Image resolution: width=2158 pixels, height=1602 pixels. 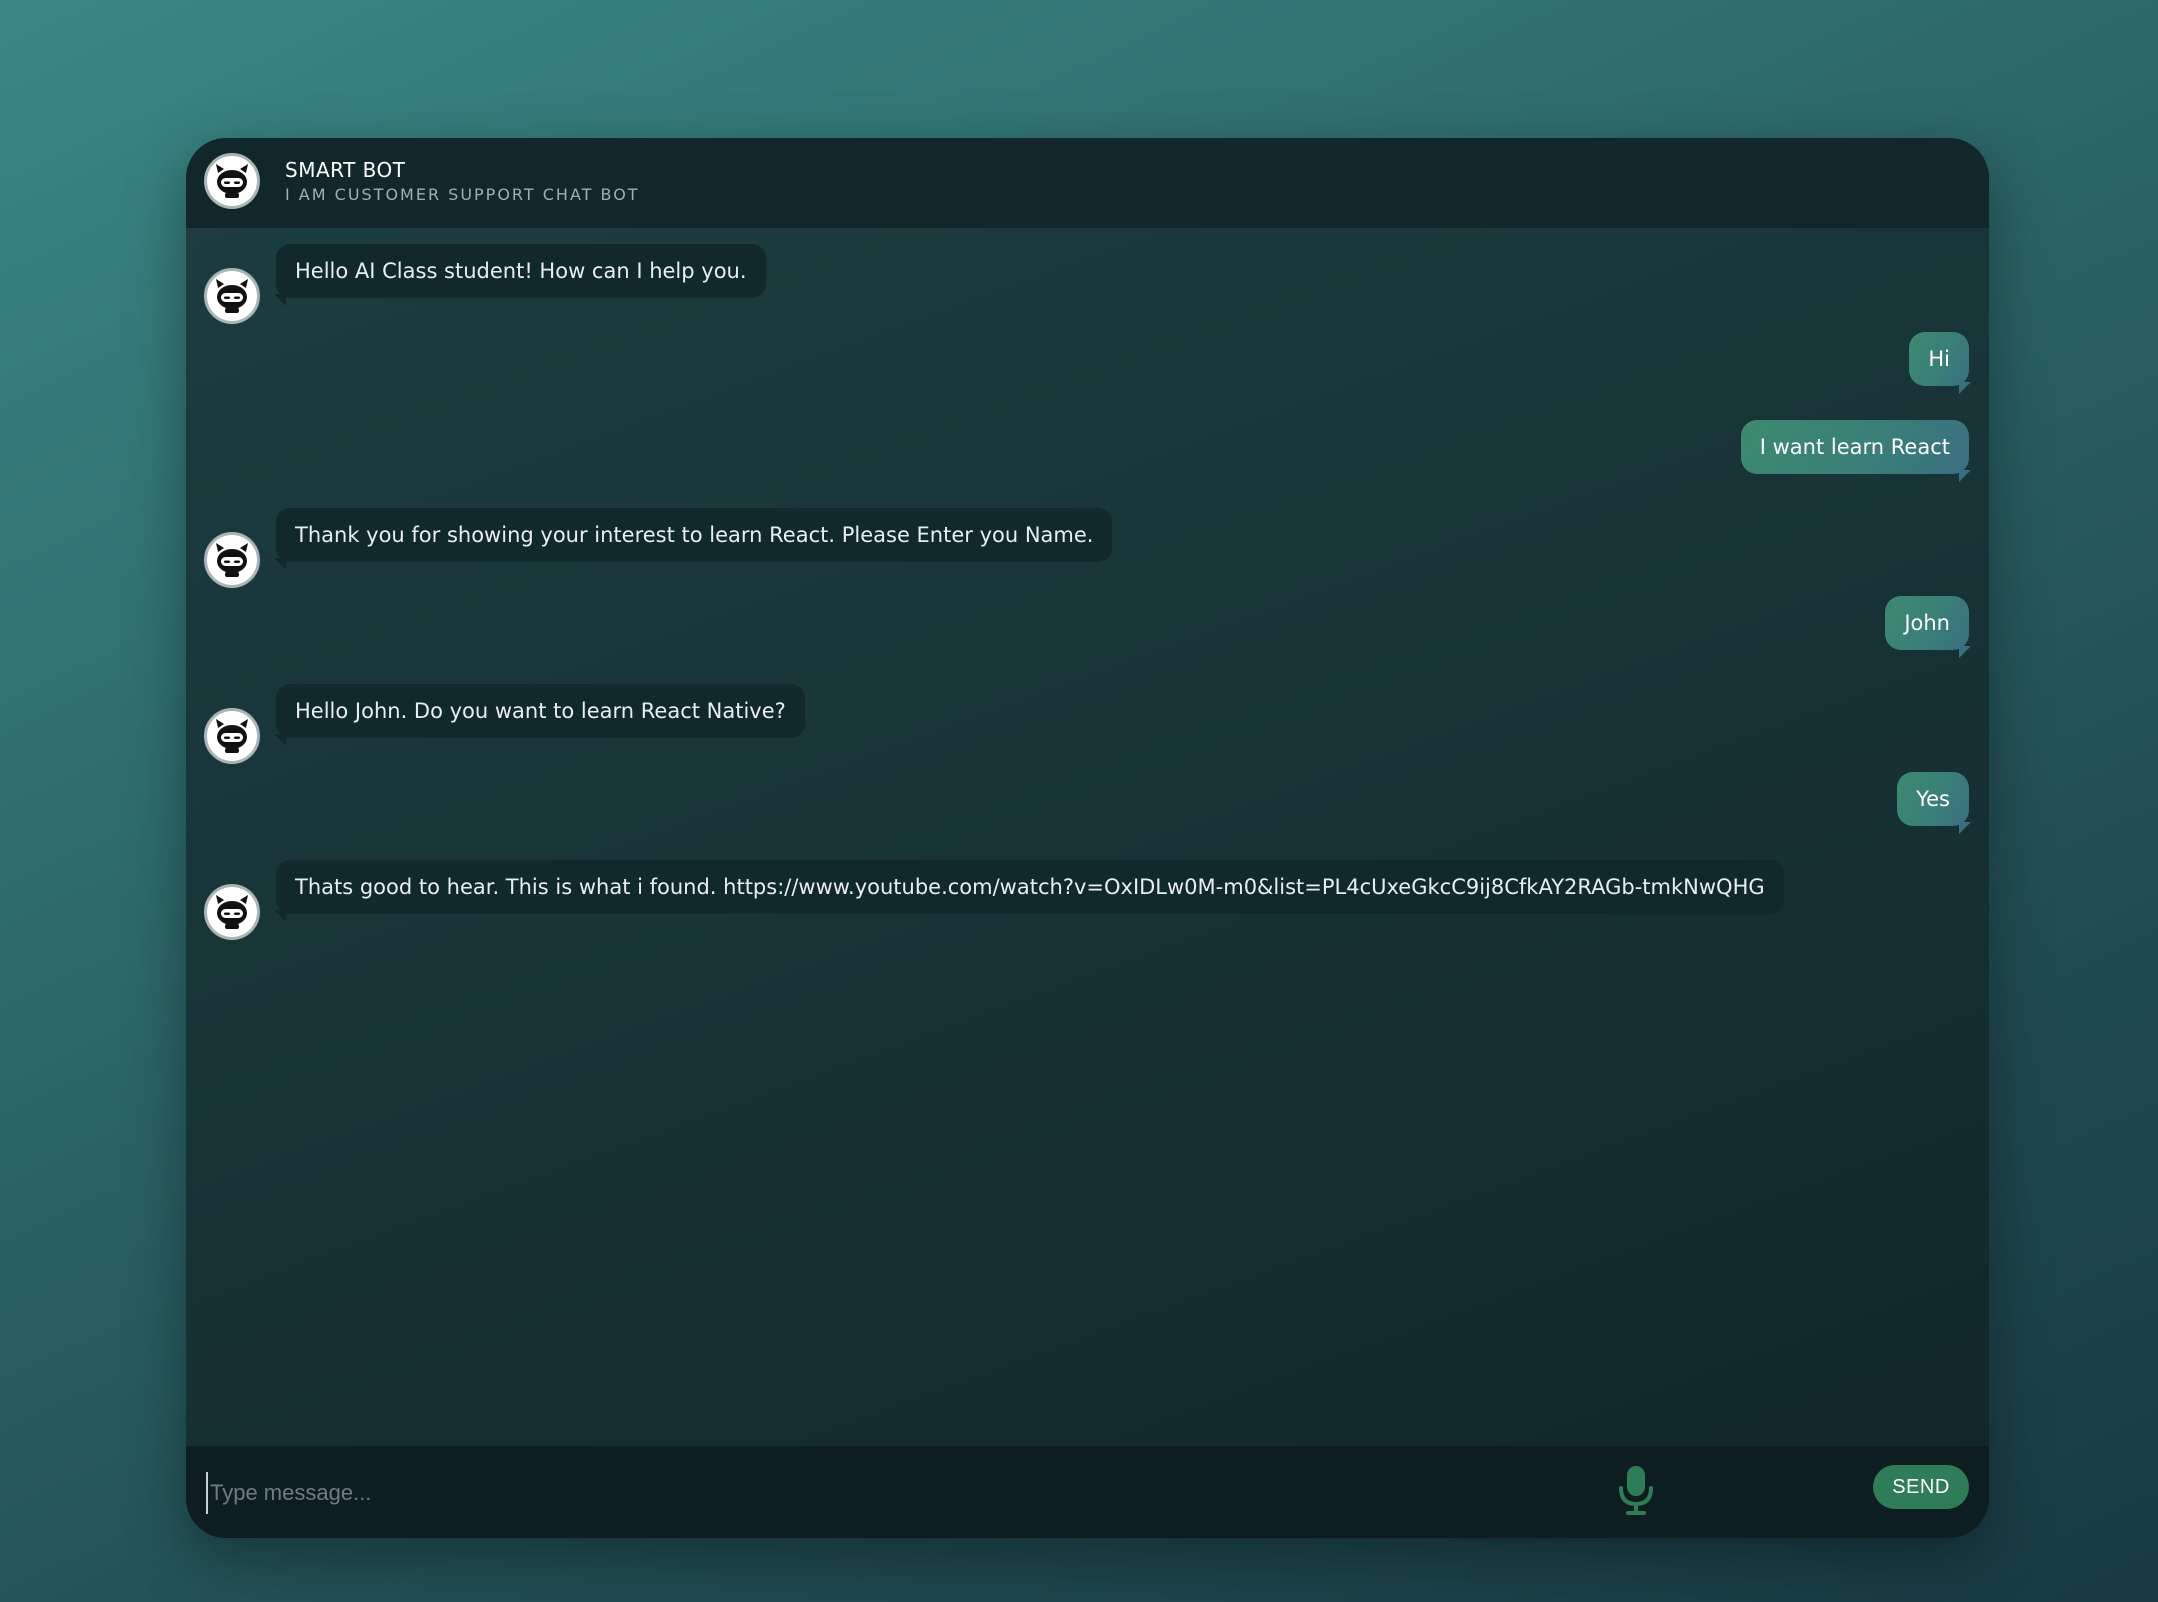 What do you see at coordinates (345, 170) in the screenshot?
I see `bot-name: SMART BOT` at bounding box center [345, 170].